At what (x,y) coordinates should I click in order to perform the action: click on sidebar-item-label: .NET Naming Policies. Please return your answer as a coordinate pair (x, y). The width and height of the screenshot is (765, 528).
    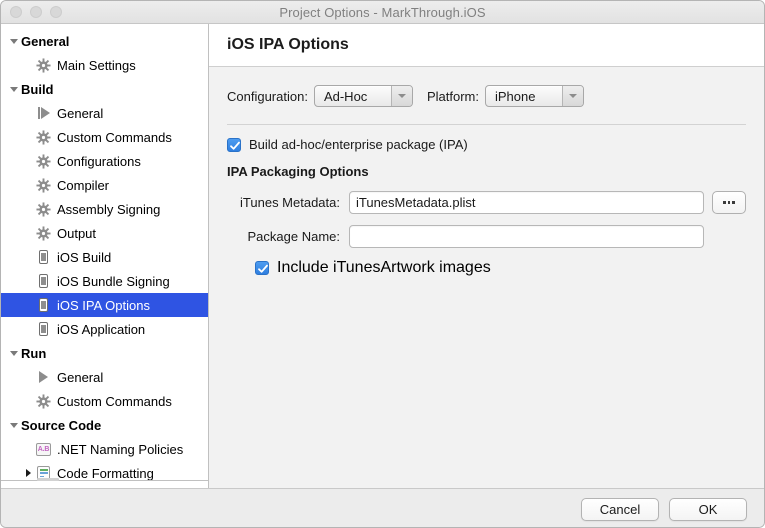
    Looking at the image, I should click on (120, 449).